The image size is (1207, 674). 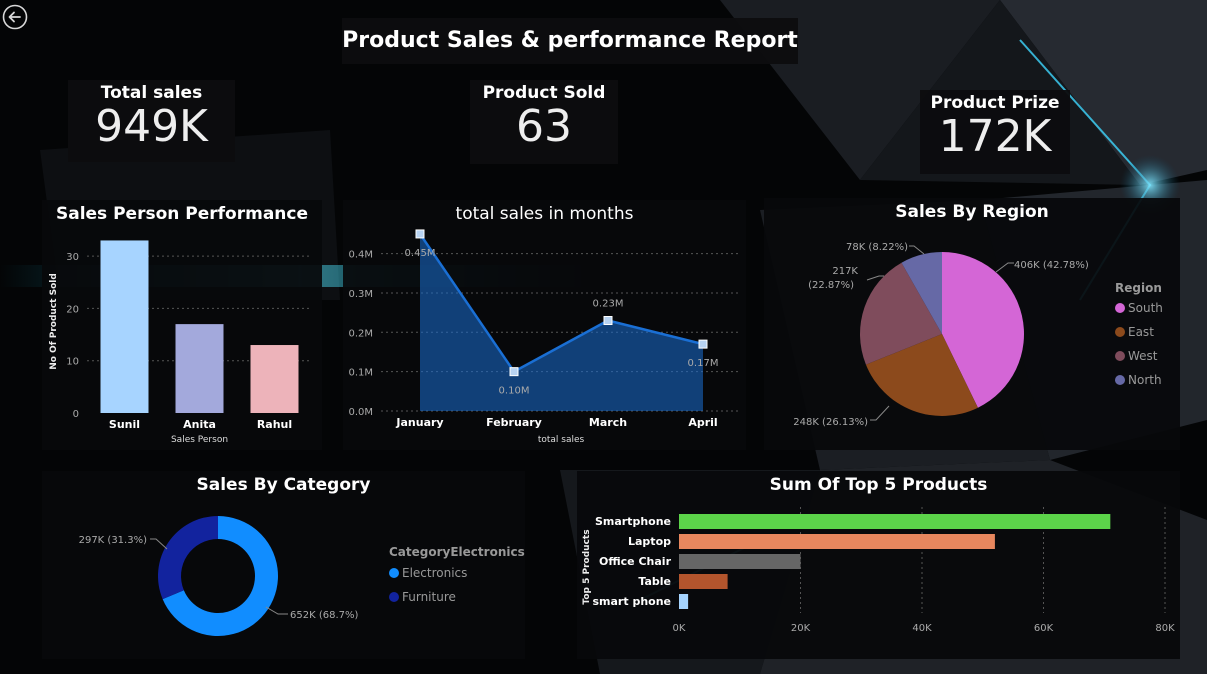 What do you see at coordinates (830, 422) in the screenshot?
I see `data-label: 248K (26.13%)` at bounding box center [830, 422].